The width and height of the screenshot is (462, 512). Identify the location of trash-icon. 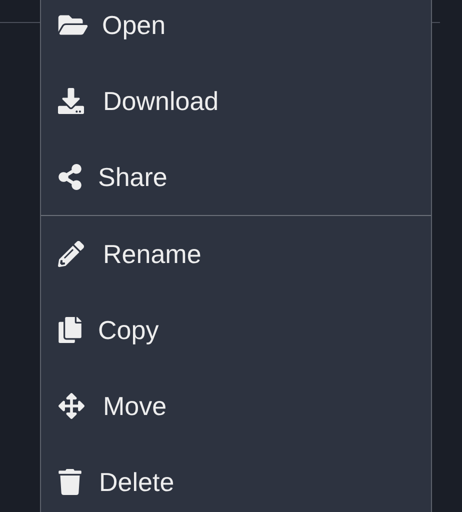
(70, 482).